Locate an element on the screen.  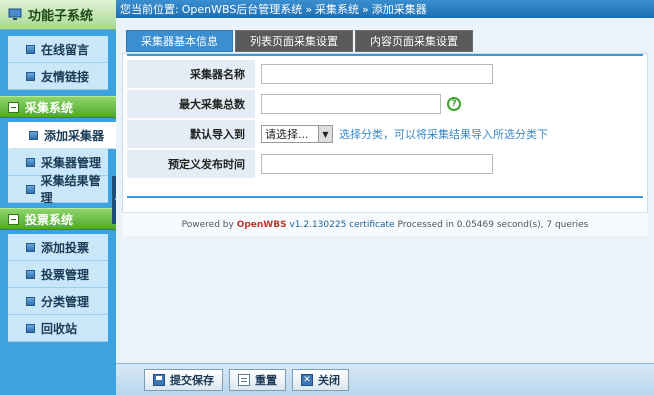
sidebar-title: 功能子系统 is located at coordinates (61, 16).